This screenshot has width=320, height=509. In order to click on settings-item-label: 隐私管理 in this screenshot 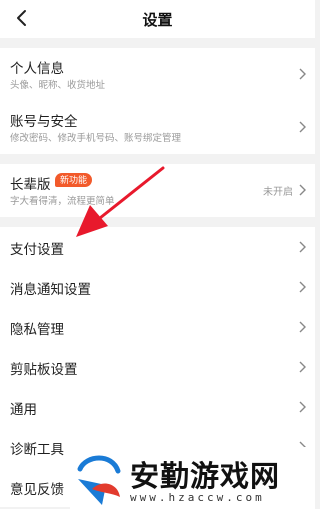, I will do `click(37, 329)`.